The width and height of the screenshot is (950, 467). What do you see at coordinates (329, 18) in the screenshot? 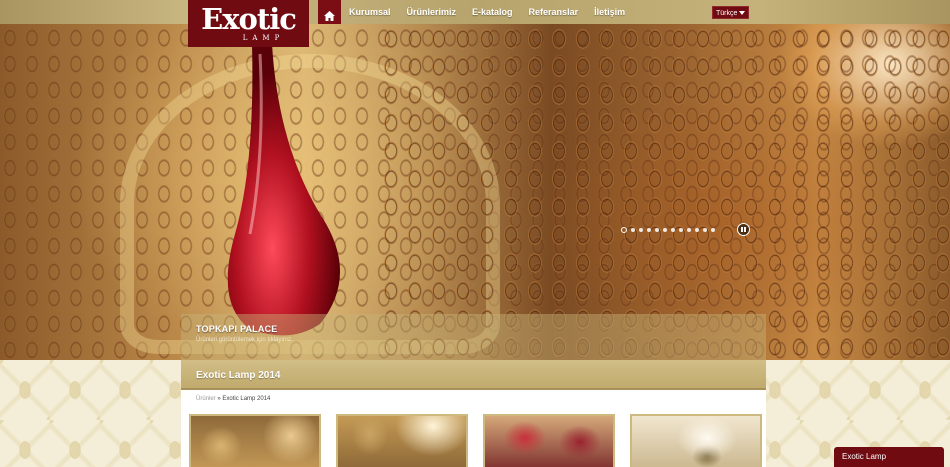
I see `home-icon` at bounding box center [329, 18].